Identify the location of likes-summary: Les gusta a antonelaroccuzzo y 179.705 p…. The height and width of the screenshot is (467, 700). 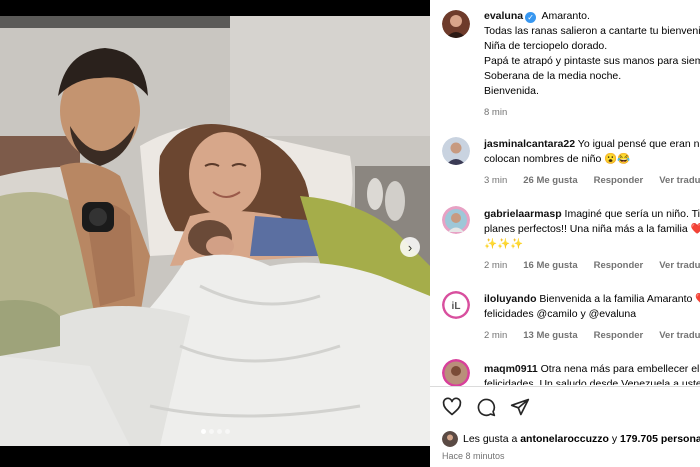
(571, 439).